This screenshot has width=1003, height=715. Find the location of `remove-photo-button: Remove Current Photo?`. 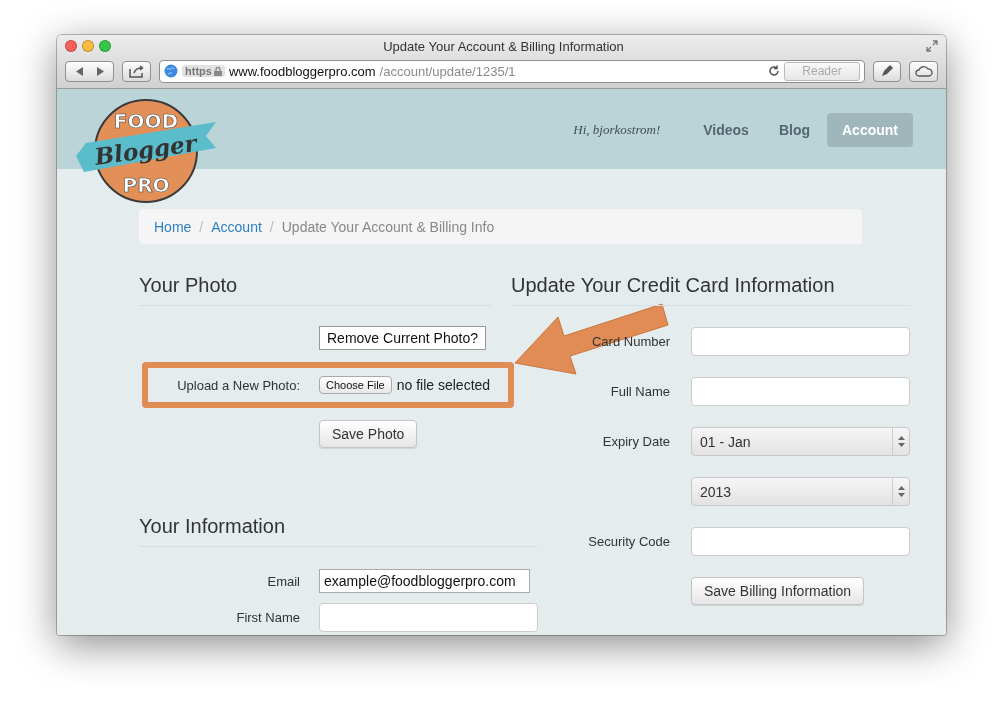

remove-photo-button: Remove Current Photo? is located at coordinates (402, 338).